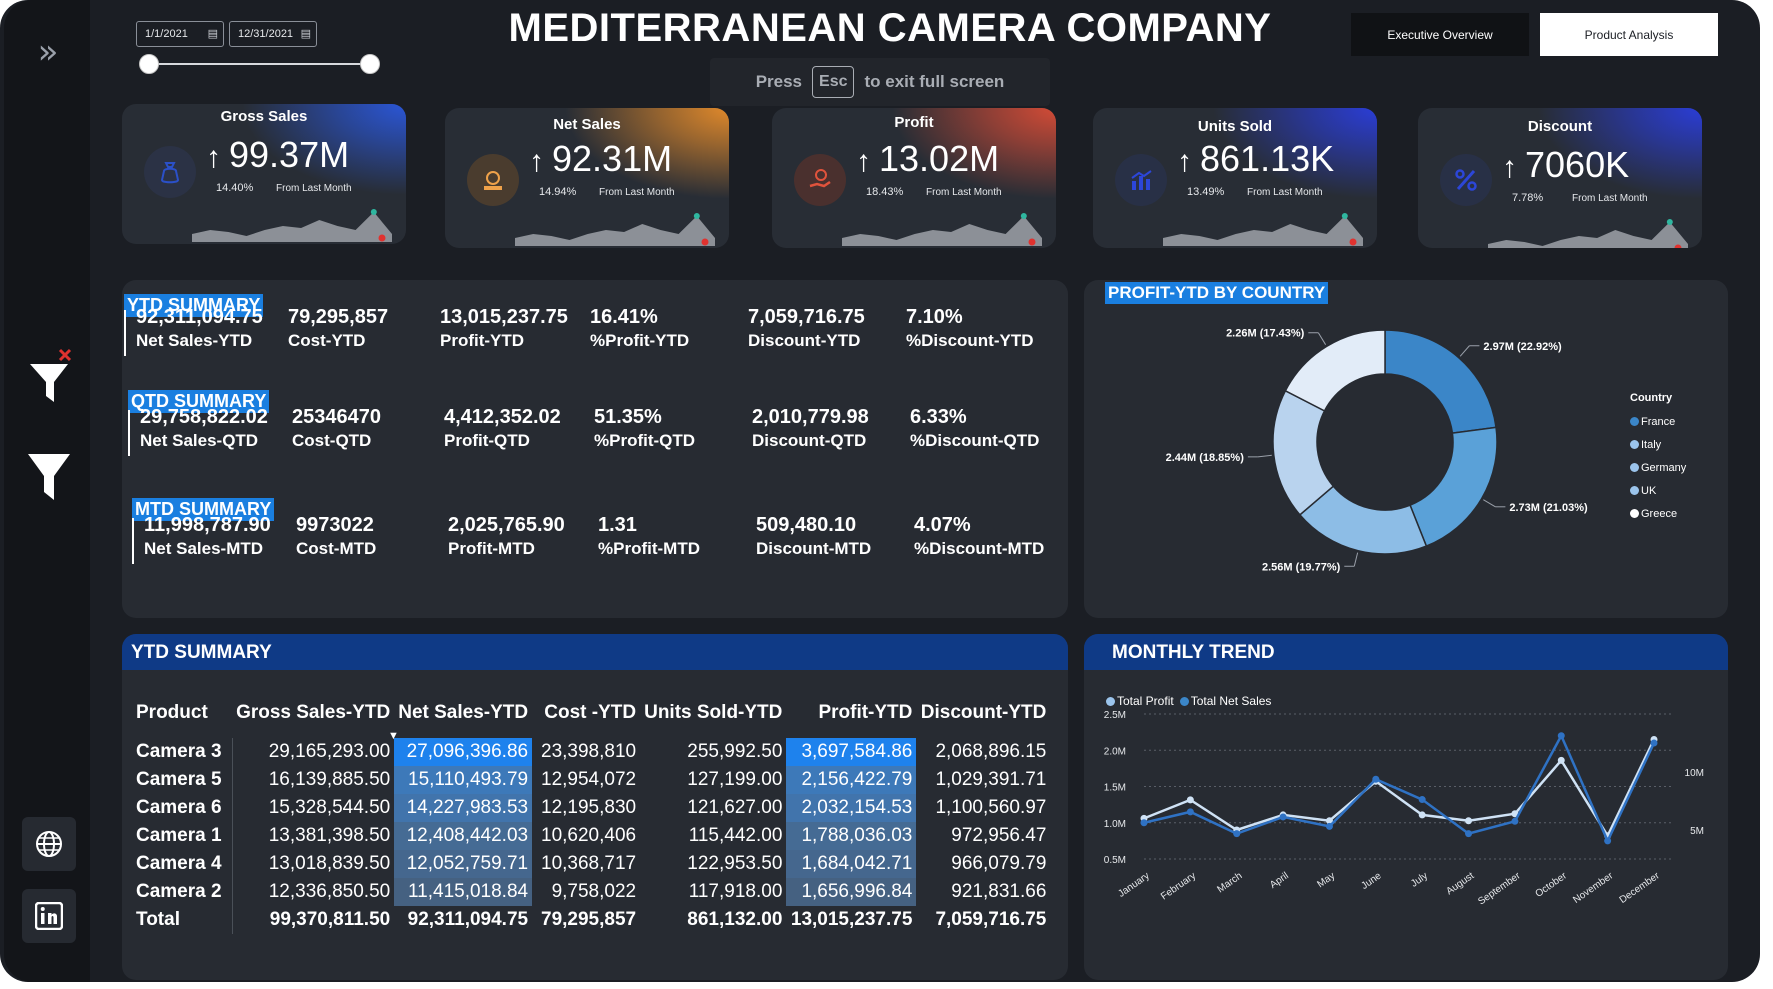  I want to click on filter-icon, so click(49, 476).